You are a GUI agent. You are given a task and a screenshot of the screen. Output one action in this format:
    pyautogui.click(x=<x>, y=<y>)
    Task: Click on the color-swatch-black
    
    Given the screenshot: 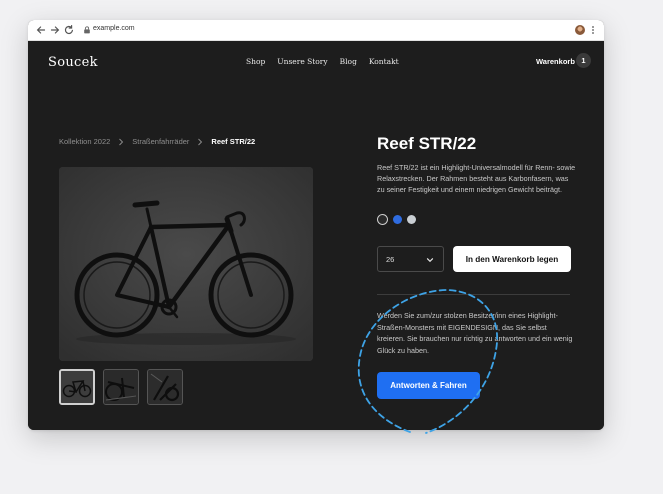 What is the action you would take?
    pyautogui.click(x=382, y=219)
    